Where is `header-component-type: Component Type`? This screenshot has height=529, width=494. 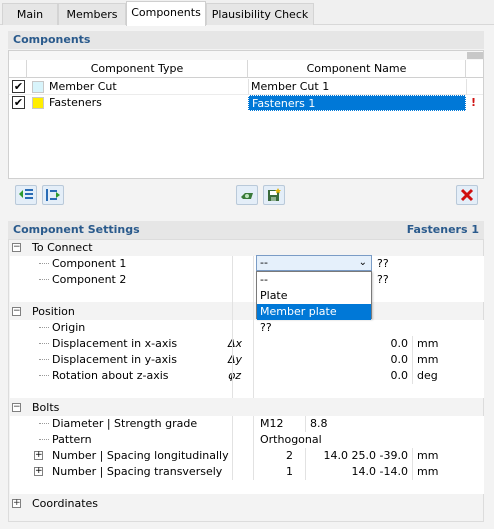 header-component-type: Component Type is located at coordinates (137, 69).